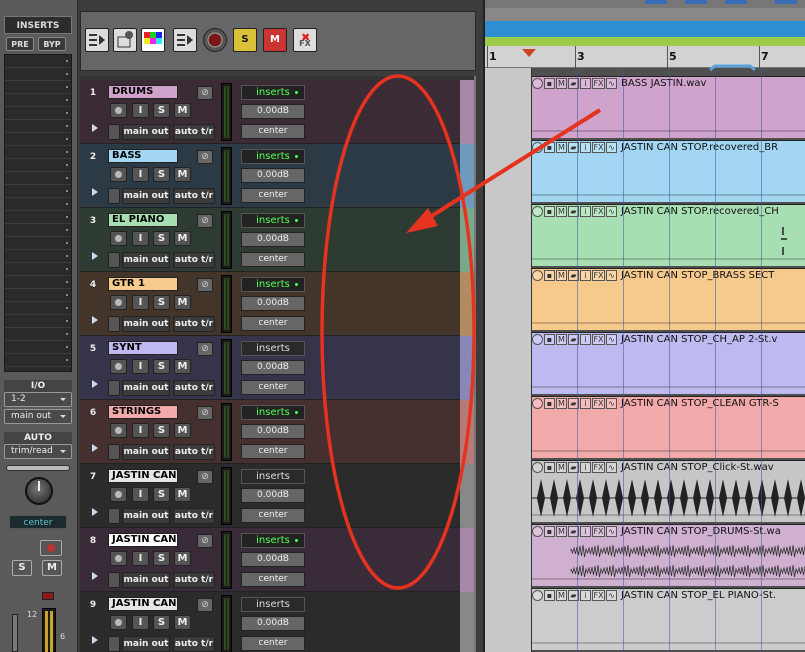 This screenshot has width=805, height=652. What do you see at coordinates (732, 68) in the screenshot?
I see `loop-bracket-icon` at bounding box center [732, 68].